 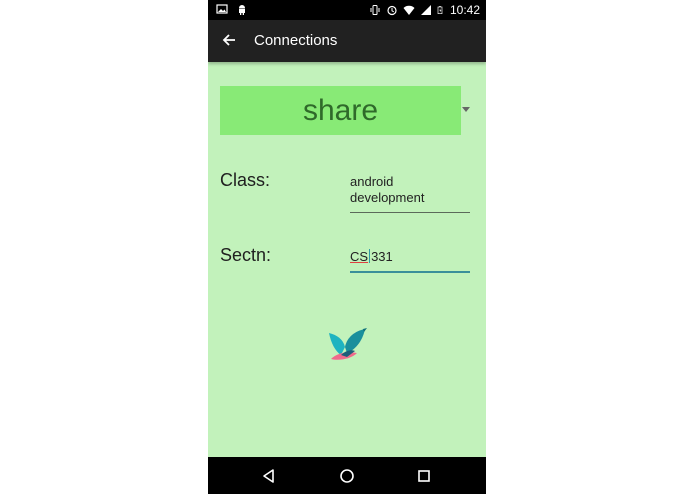 What do you see at coordinates (382, 256) in the screenshot?
I see `section-value-number: 331` at bounding box center [382, 256].